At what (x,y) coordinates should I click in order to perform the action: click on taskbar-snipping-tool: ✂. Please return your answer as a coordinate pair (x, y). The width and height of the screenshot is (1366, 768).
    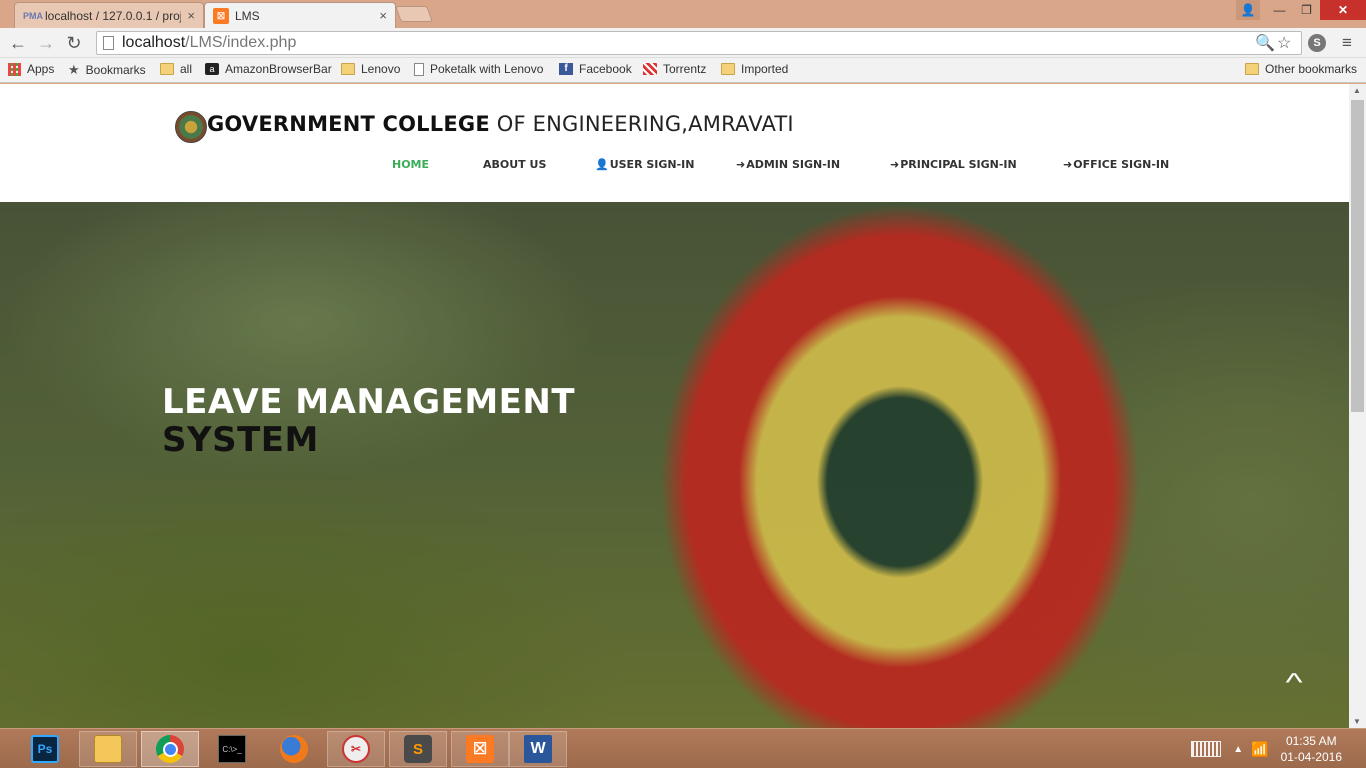
    Looking at the image, I should click on (356, 749).